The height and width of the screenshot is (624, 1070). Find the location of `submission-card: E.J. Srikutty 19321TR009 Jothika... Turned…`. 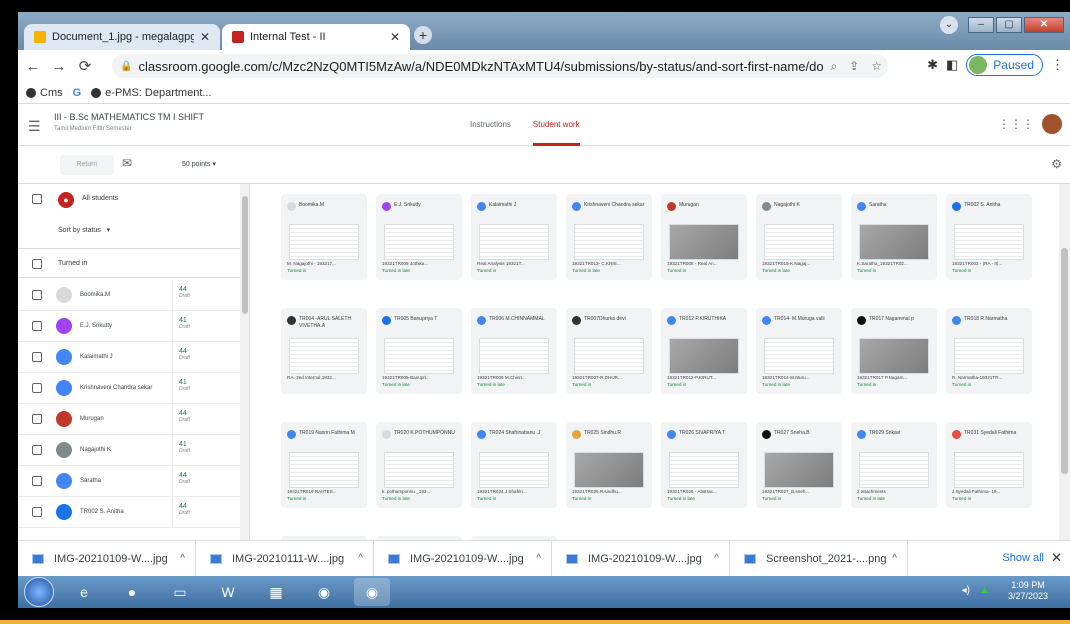

submission-card: E.J. Srikutty 19321TR009 Jothika... Turned… is located at coordinates (419, 237).